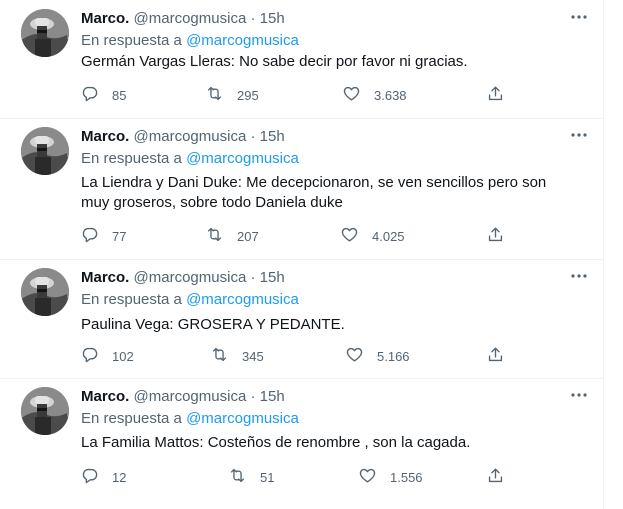 The width and height of the screenshot is (623, 509). What do you see at coordinates (237, 356) in the screenshot?
I see `retweet-button: 345` at bounding box center [237, 356].